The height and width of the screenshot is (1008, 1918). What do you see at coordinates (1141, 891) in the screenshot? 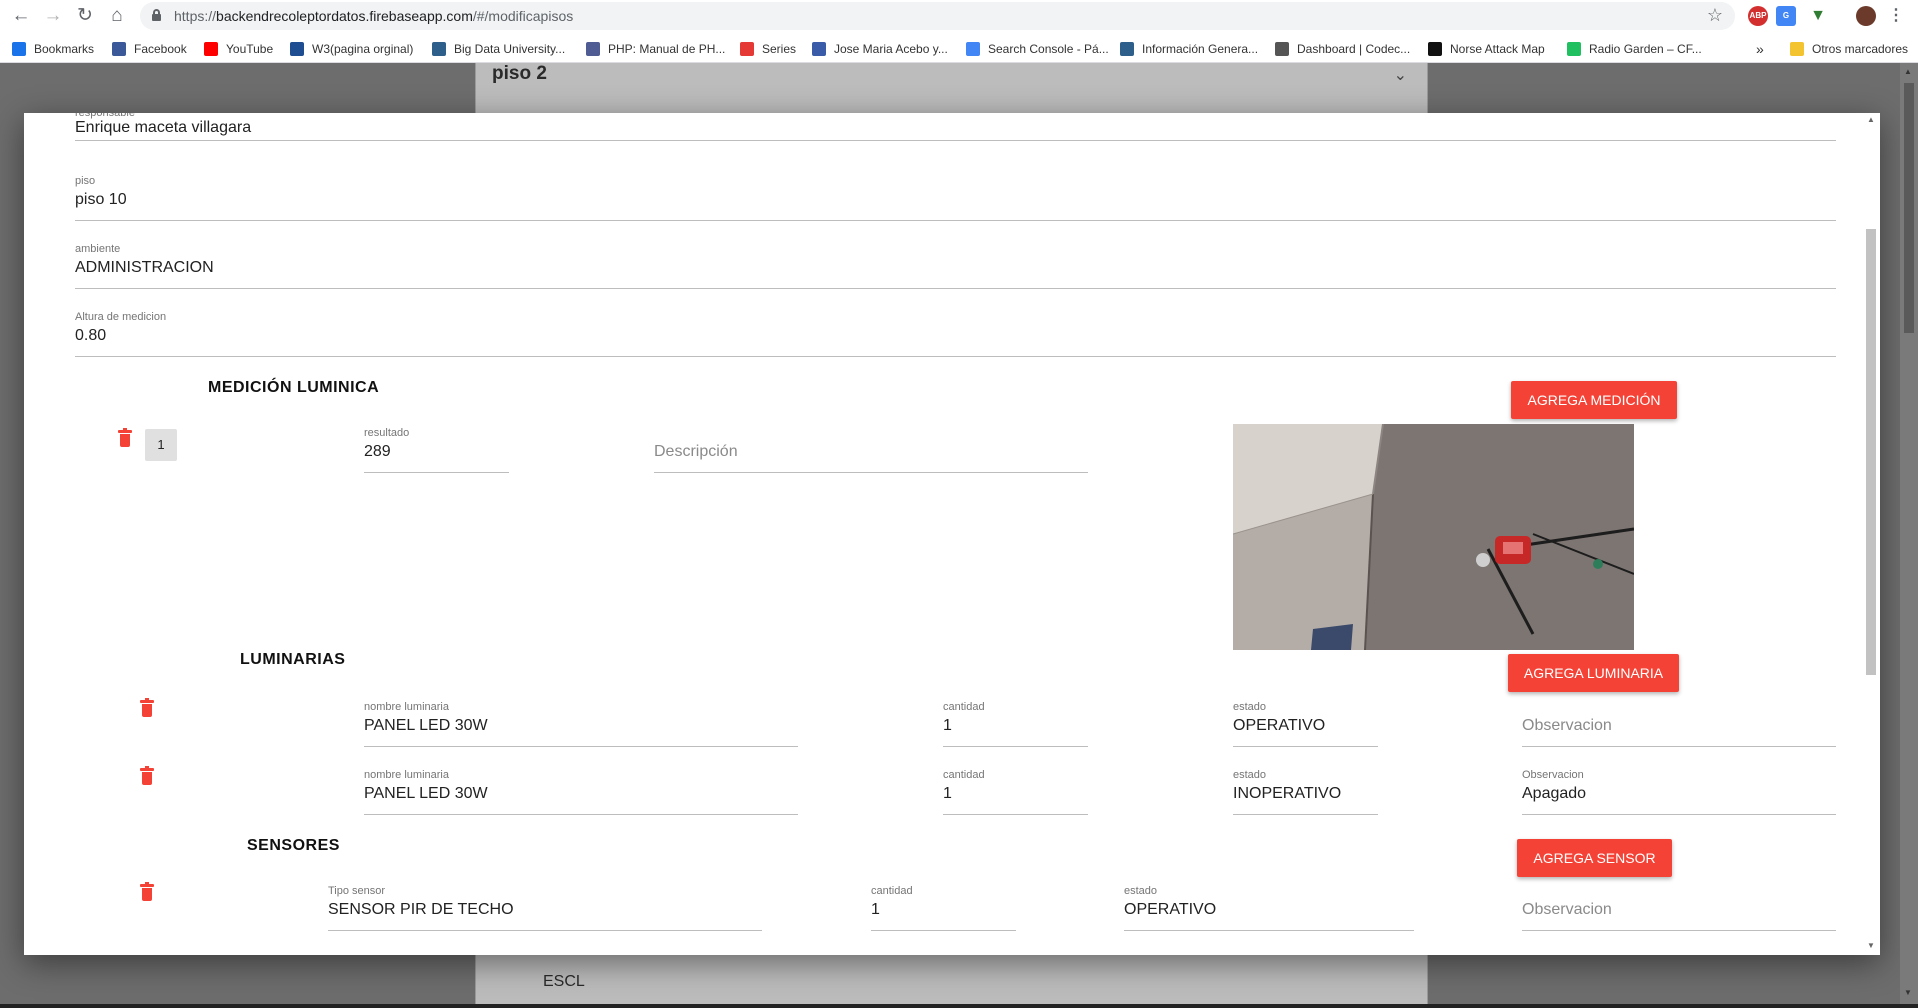
I see `sensor-status-label: estado` at bounding box center [1141, 891].